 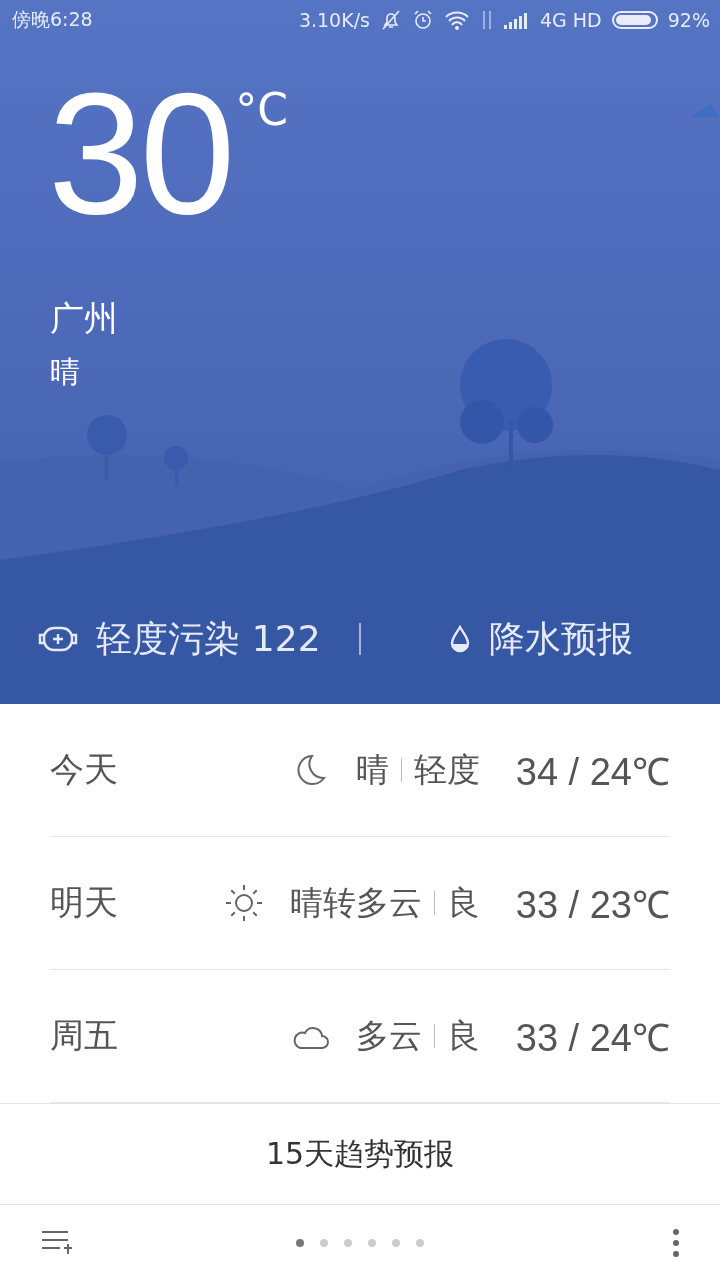 I want to click on network-speed: 3.10K/s, so click(x=334, y=20).